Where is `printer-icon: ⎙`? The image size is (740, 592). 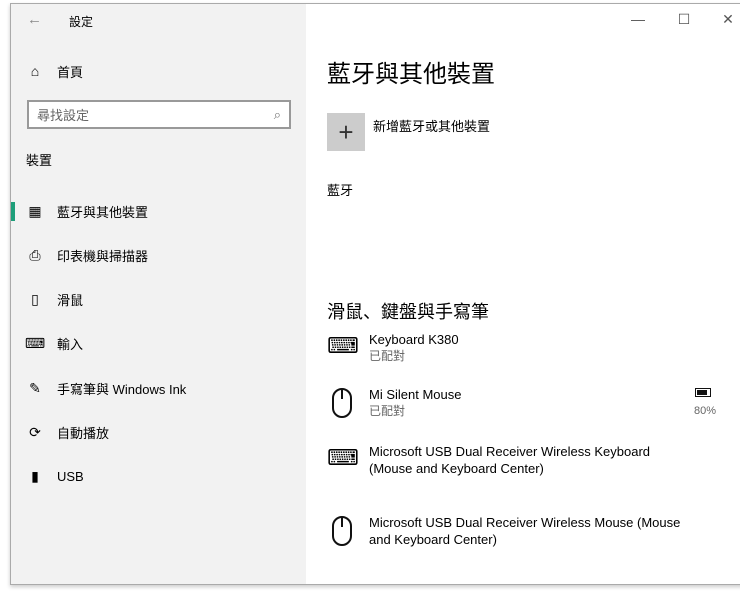
printer-icon: ⎙ is located at coordinates (35, 254).